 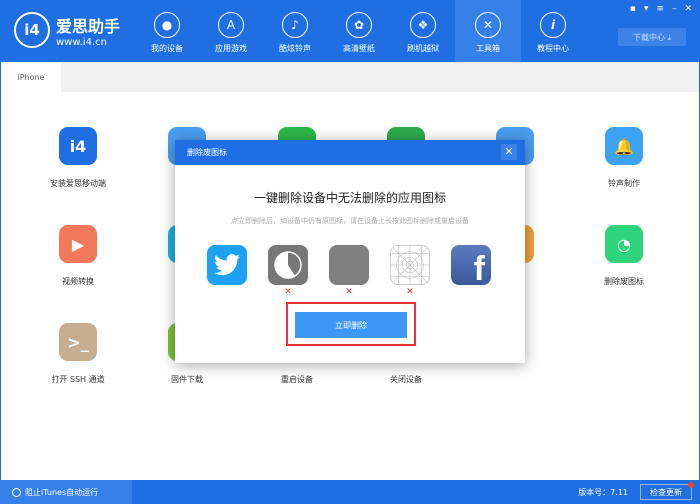 I want to click on bell-icon: ♪, so click(x=295, y=25).